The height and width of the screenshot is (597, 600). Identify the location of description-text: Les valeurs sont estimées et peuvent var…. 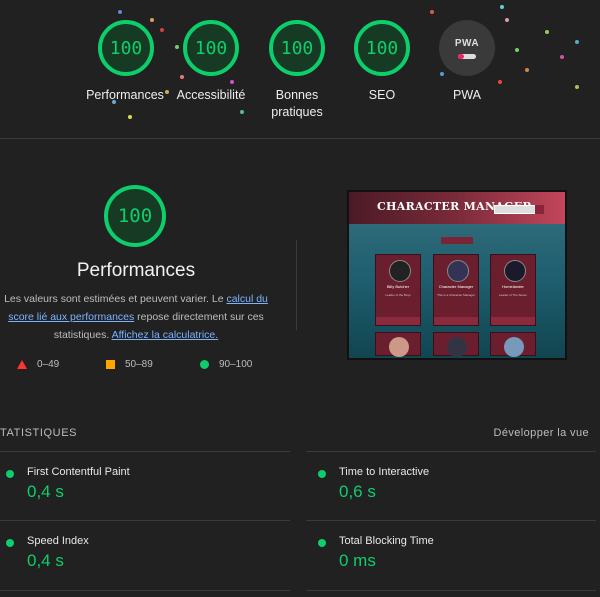
(115, 299).